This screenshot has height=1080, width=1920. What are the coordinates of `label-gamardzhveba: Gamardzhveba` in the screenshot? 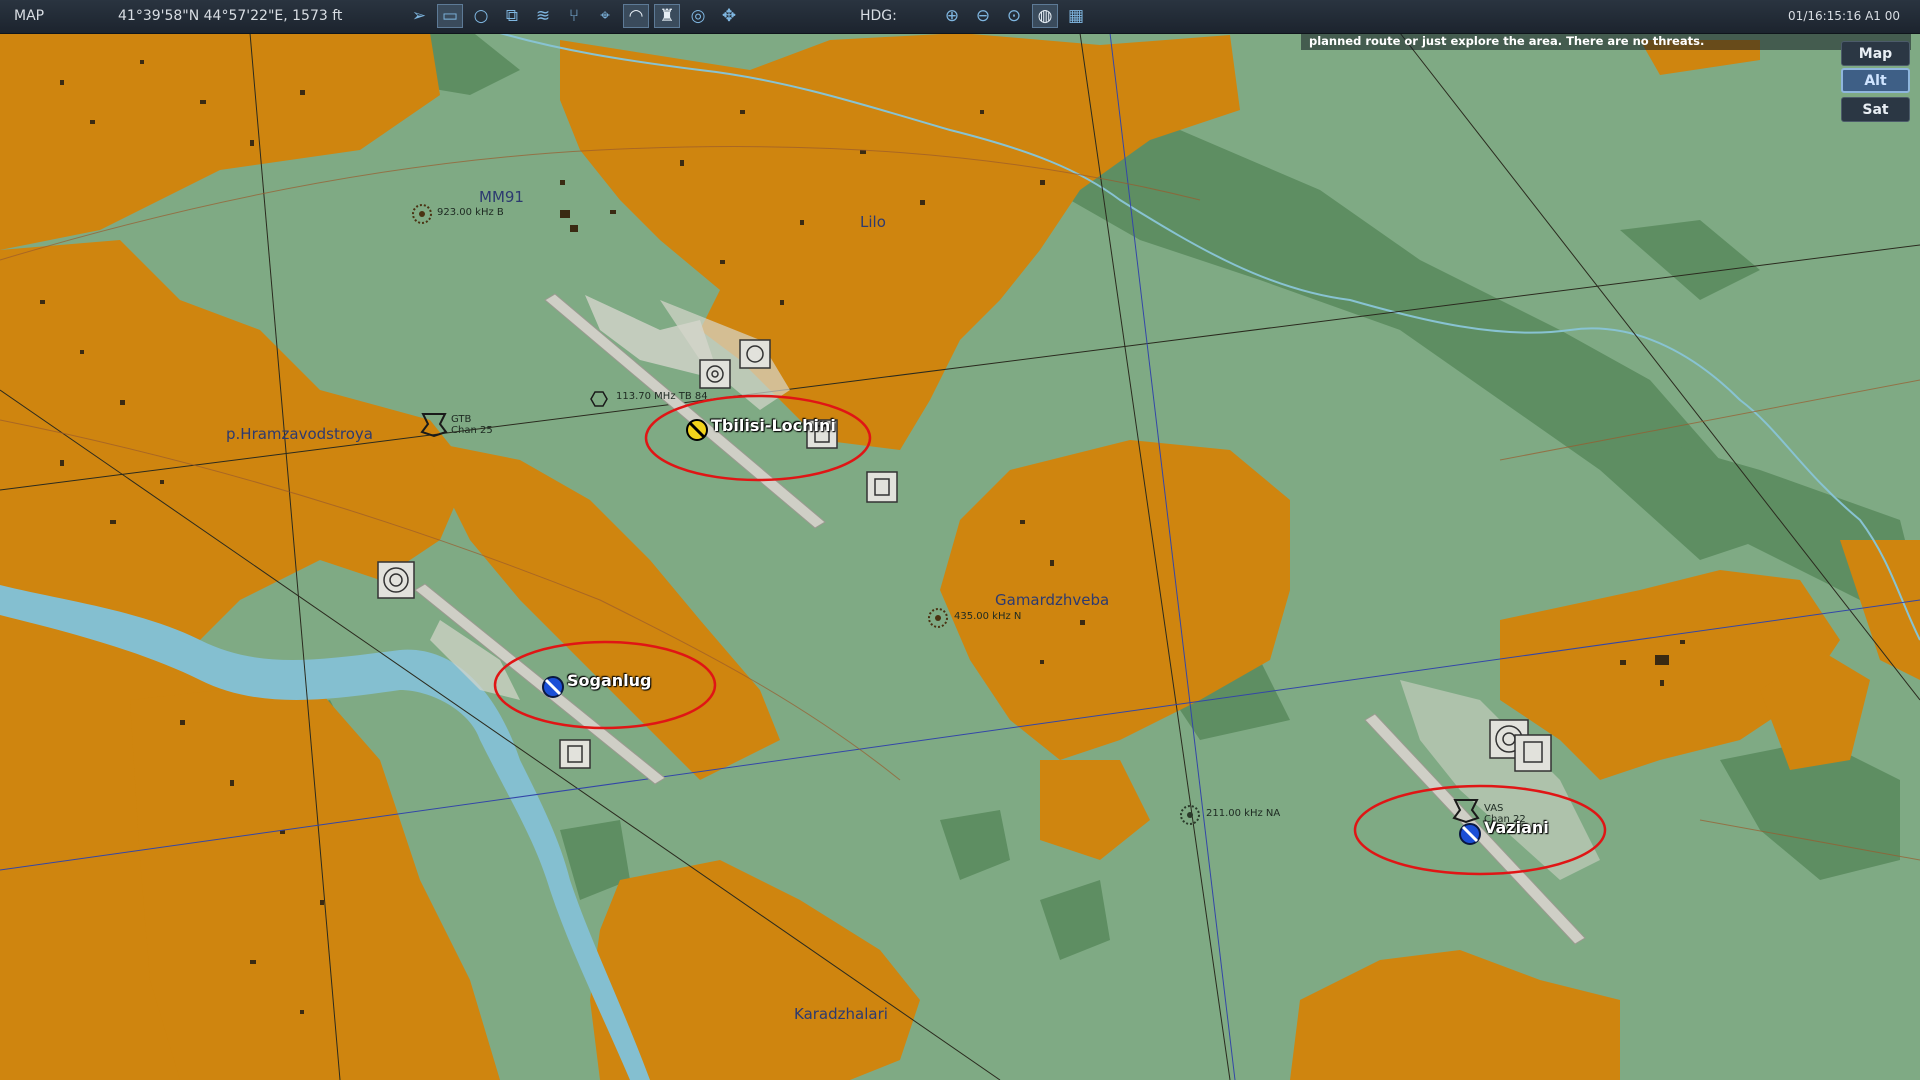 It's located at (1052, 600).